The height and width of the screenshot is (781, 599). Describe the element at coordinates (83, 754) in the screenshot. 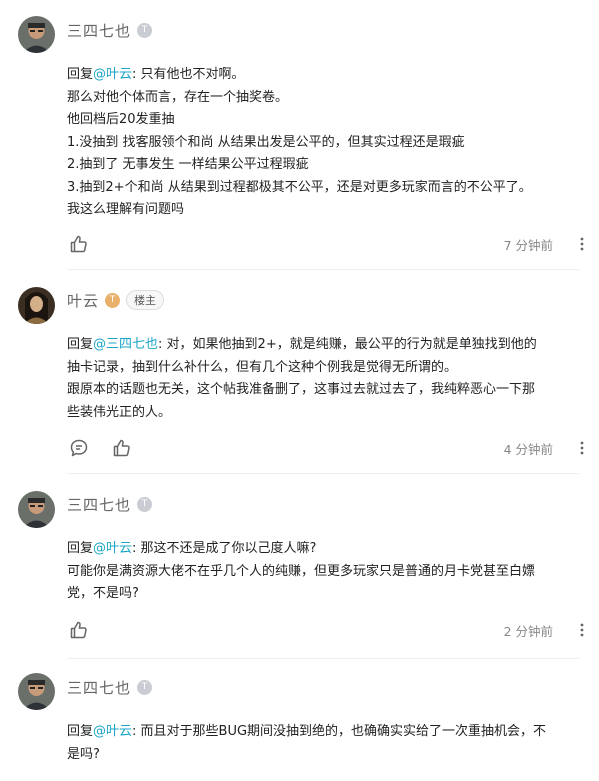

I see `comment-line: 是吗?` at that location.